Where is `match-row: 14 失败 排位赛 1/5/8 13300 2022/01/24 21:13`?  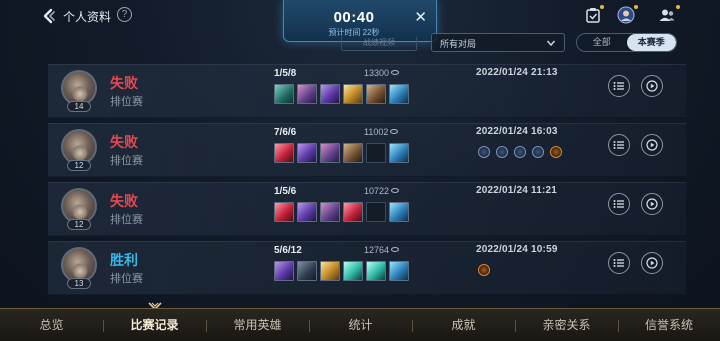 match-row: 14 失败 排位赛 1/5/8 13300 2022/01/24 21:13 is located at coordinates (367, 91).